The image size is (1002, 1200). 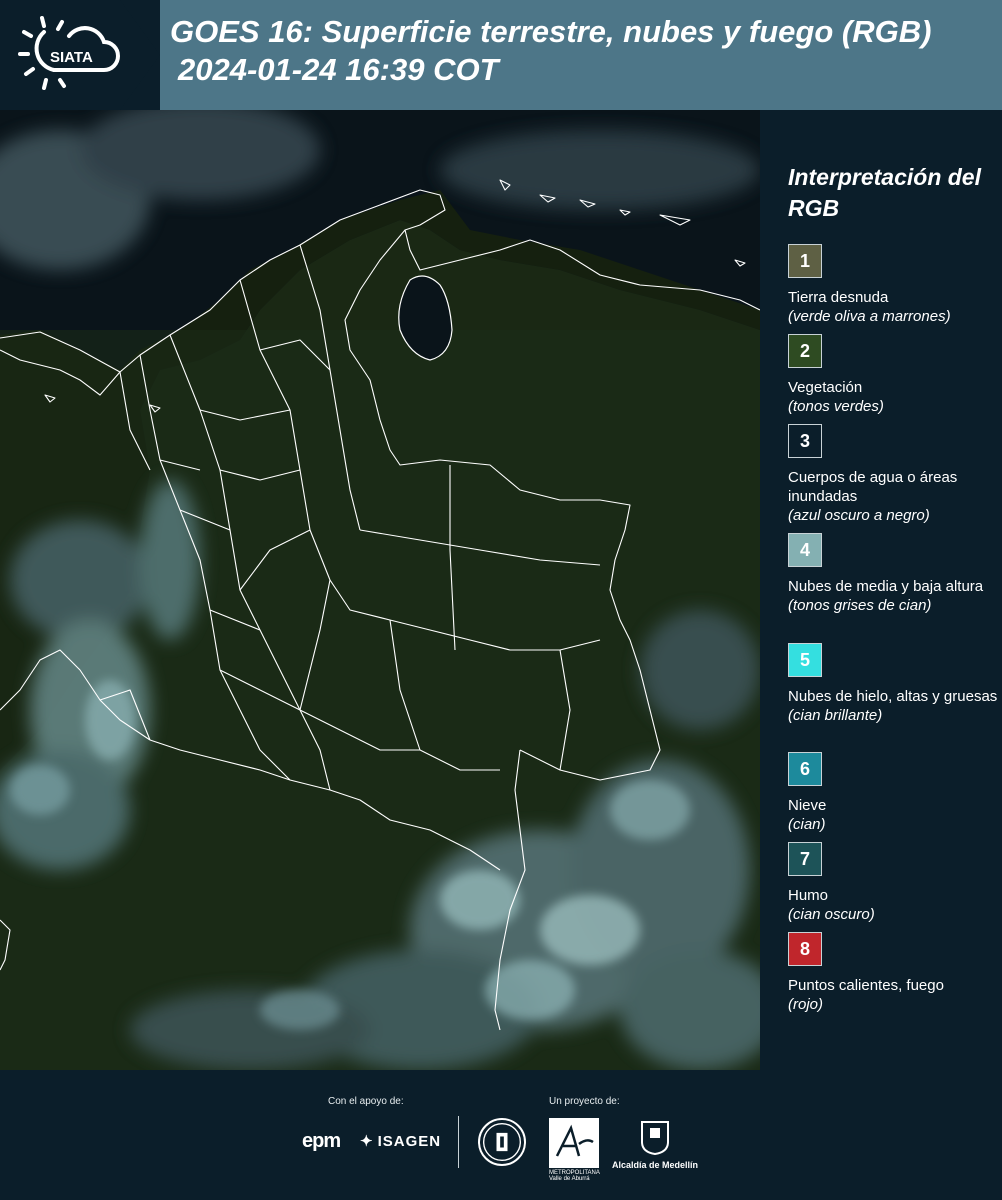 I want to click on area-metropolitana-logo, so click(x=574, y=1143).